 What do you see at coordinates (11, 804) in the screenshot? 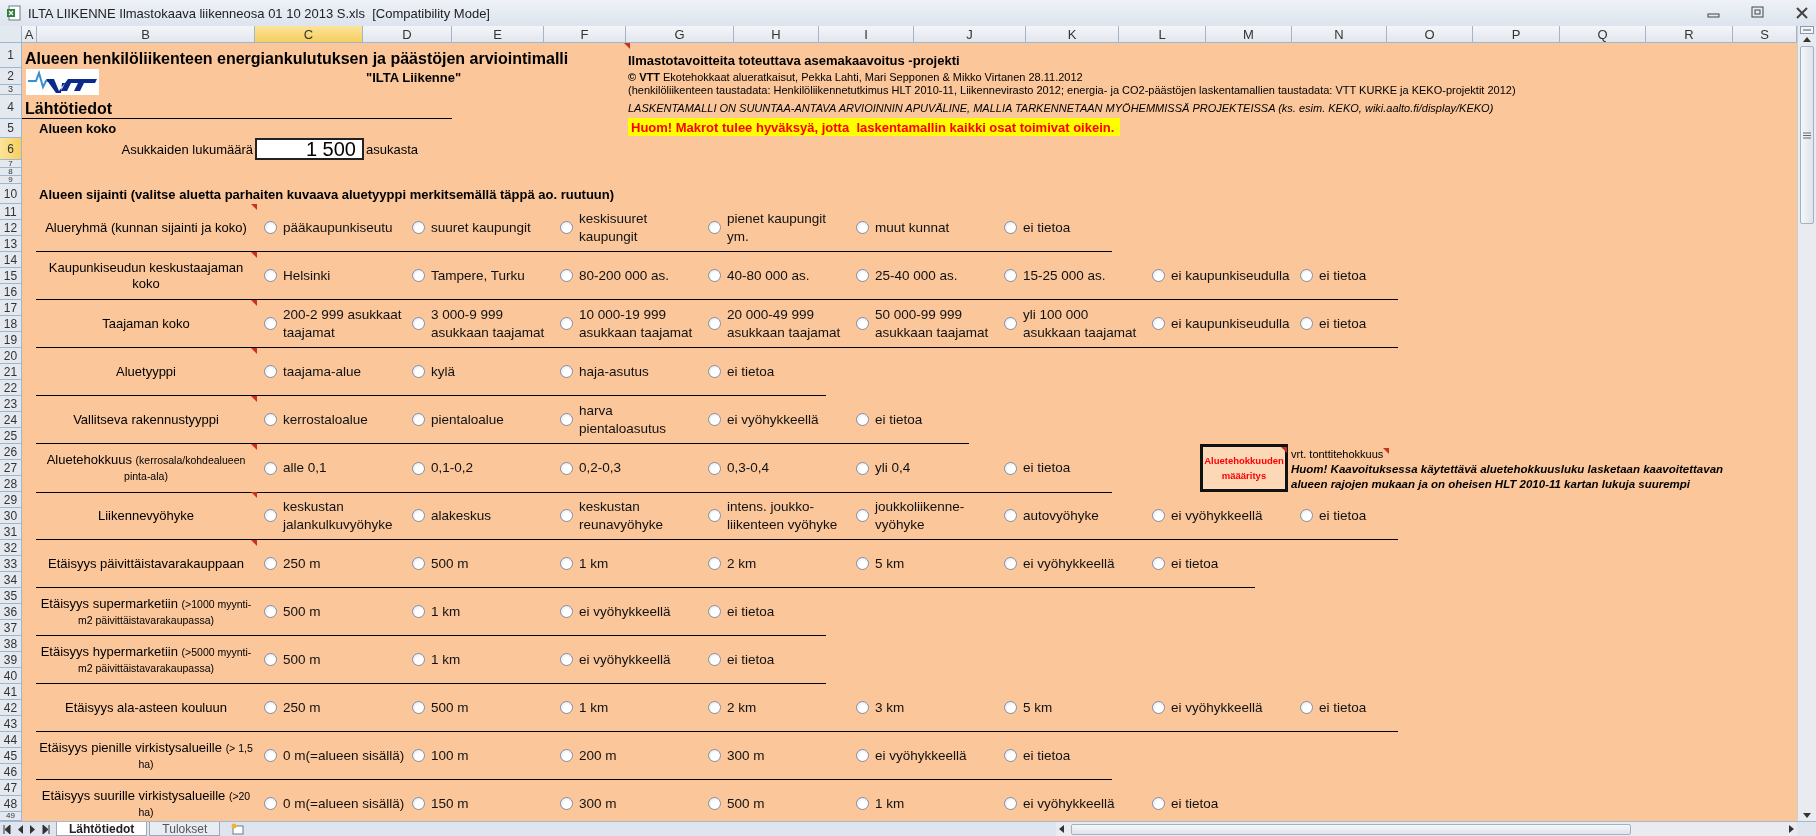
I see `row-header: 48` at bounding box center [11, 804].